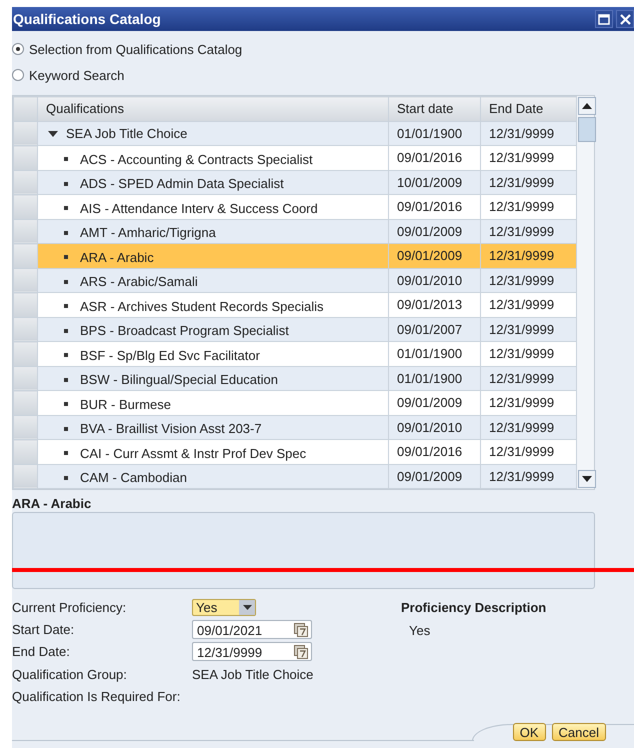  What do you see at coordinates (252, 629) in the screenshot?
I see `date-field: 09/01/2021` at bounding box center [252, 629].